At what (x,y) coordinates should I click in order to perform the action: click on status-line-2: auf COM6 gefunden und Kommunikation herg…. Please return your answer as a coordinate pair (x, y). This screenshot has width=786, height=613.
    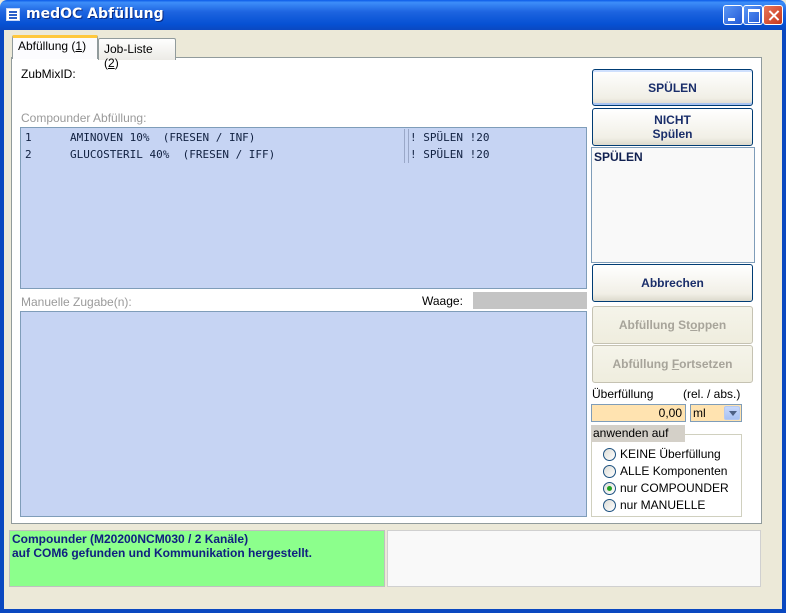
    Looking at the image, I should click on (162, 553).